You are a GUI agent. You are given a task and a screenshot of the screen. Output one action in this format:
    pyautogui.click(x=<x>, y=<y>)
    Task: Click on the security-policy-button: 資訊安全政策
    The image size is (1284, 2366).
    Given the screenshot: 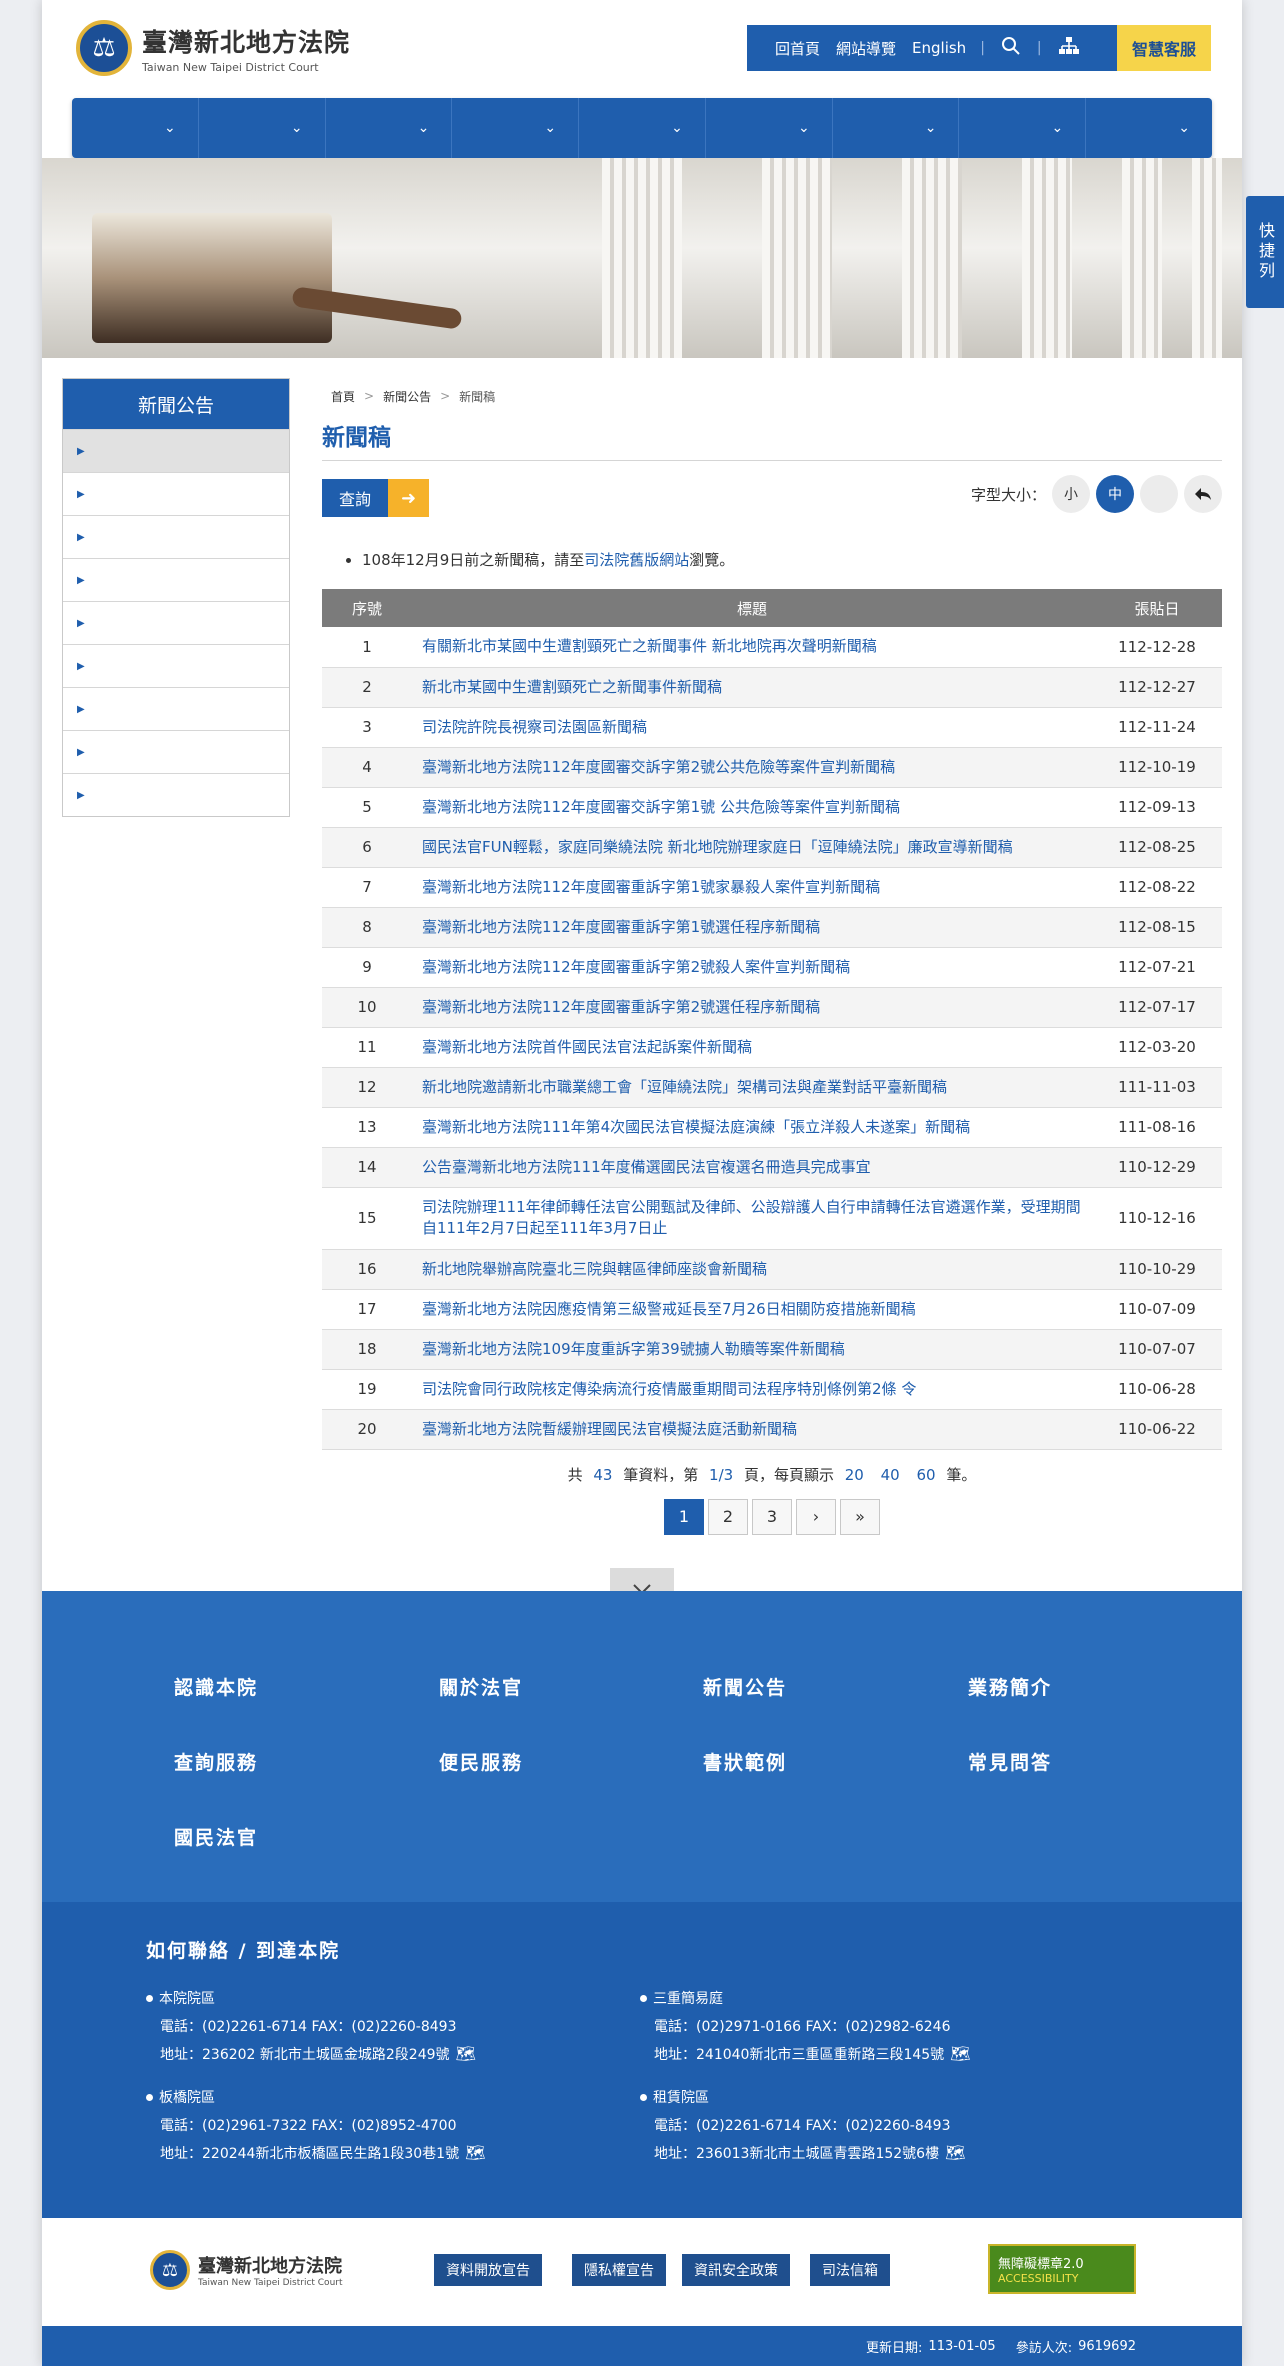 What is the action you would take?
    pyautogui.click(x=736, y=2270)
    